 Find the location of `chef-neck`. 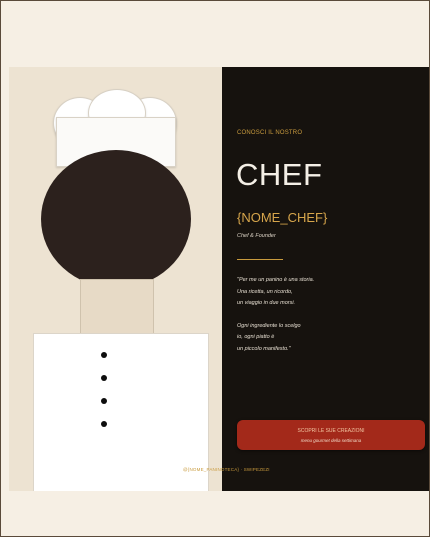

chef-neck is located at coordinates (117, 308).